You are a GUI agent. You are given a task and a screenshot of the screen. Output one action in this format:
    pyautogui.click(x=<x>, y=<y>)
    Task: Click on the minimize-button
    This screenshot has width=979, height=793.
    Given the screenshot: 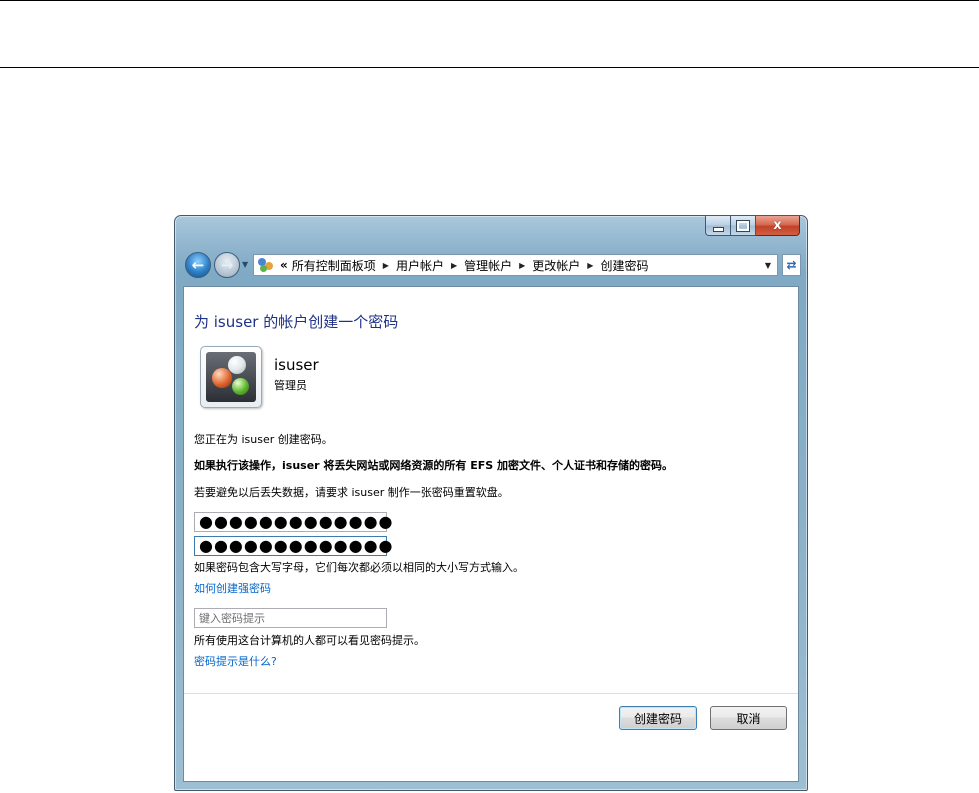 What is the action you would take?
    pyautogui.click(x=718, y=226)
    